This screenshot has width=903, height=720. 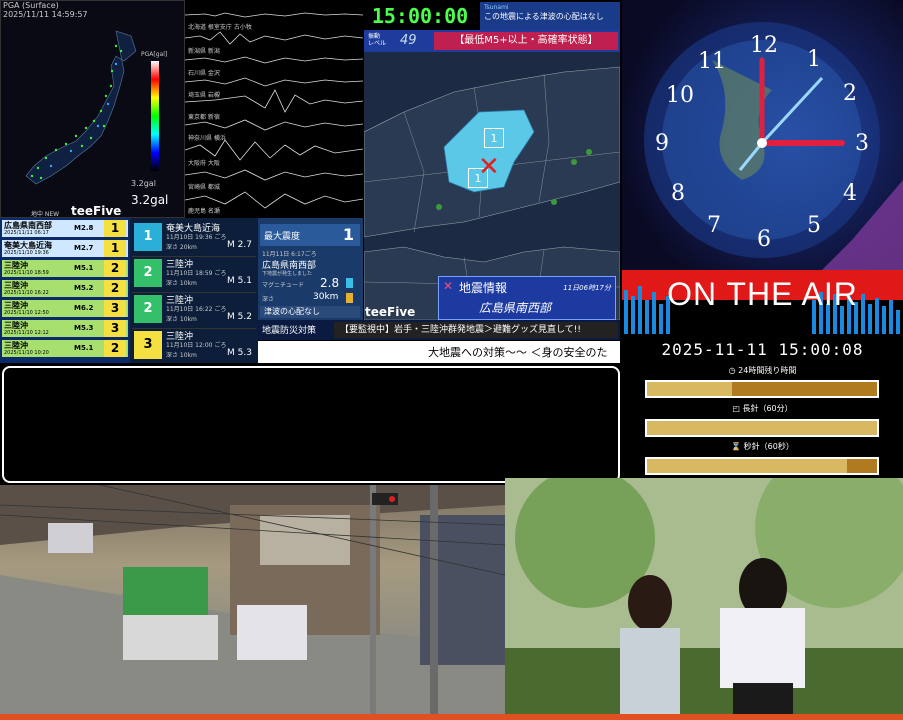 What do you see at coordinates (143, 183) in the screenshot?
I see `pga-value-small: 3.2gal` at bounding box center [143, 183].